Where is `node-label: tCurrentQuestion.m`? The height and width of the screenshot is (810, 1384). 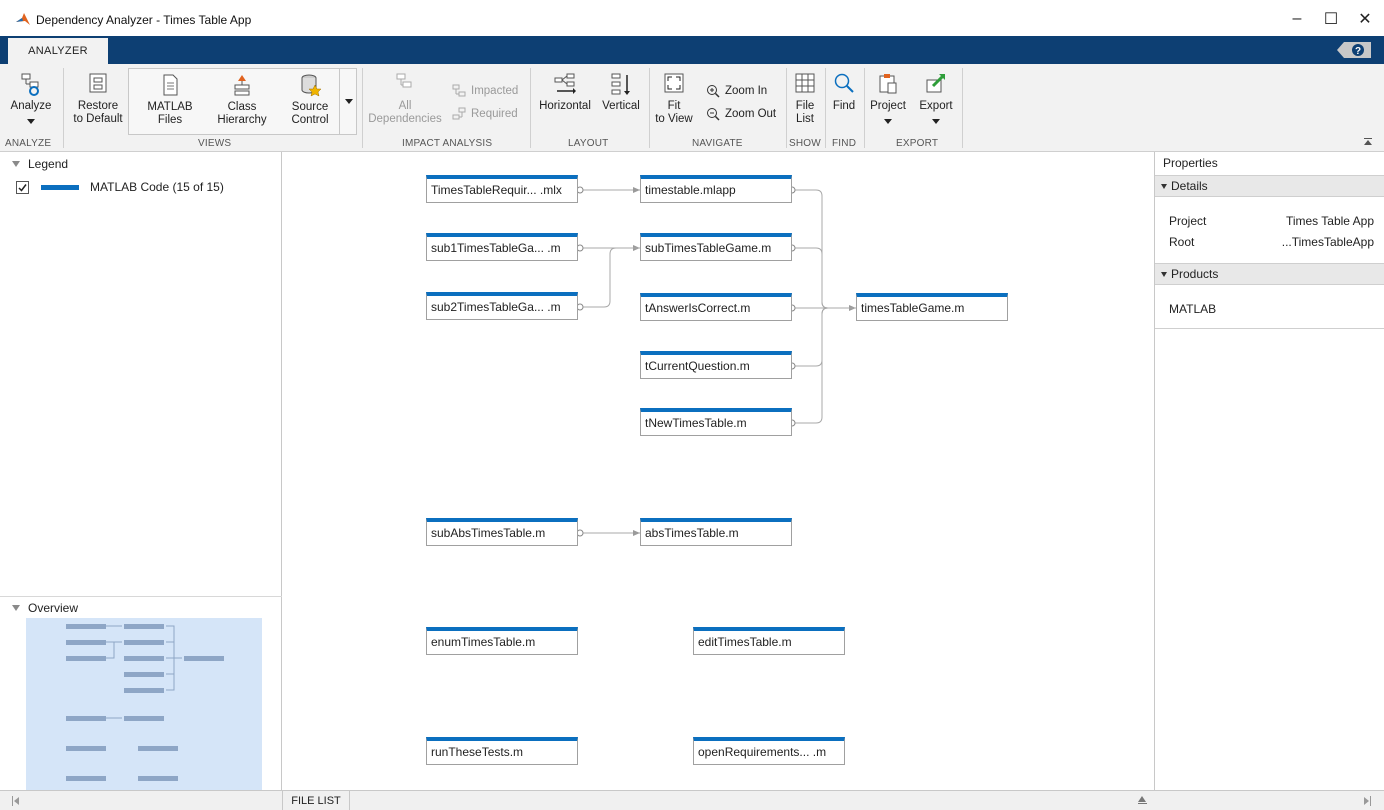 node-label: tCurrentQuestion.m is located at coordinates (697, 366).